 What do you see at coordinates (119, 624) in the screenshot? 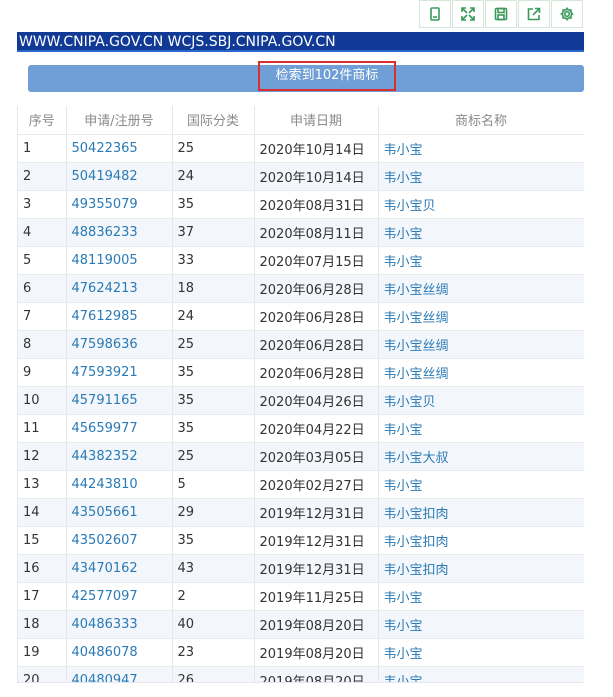
I see `cell-reg-number: 40486333` at bounding box center [119, 624].